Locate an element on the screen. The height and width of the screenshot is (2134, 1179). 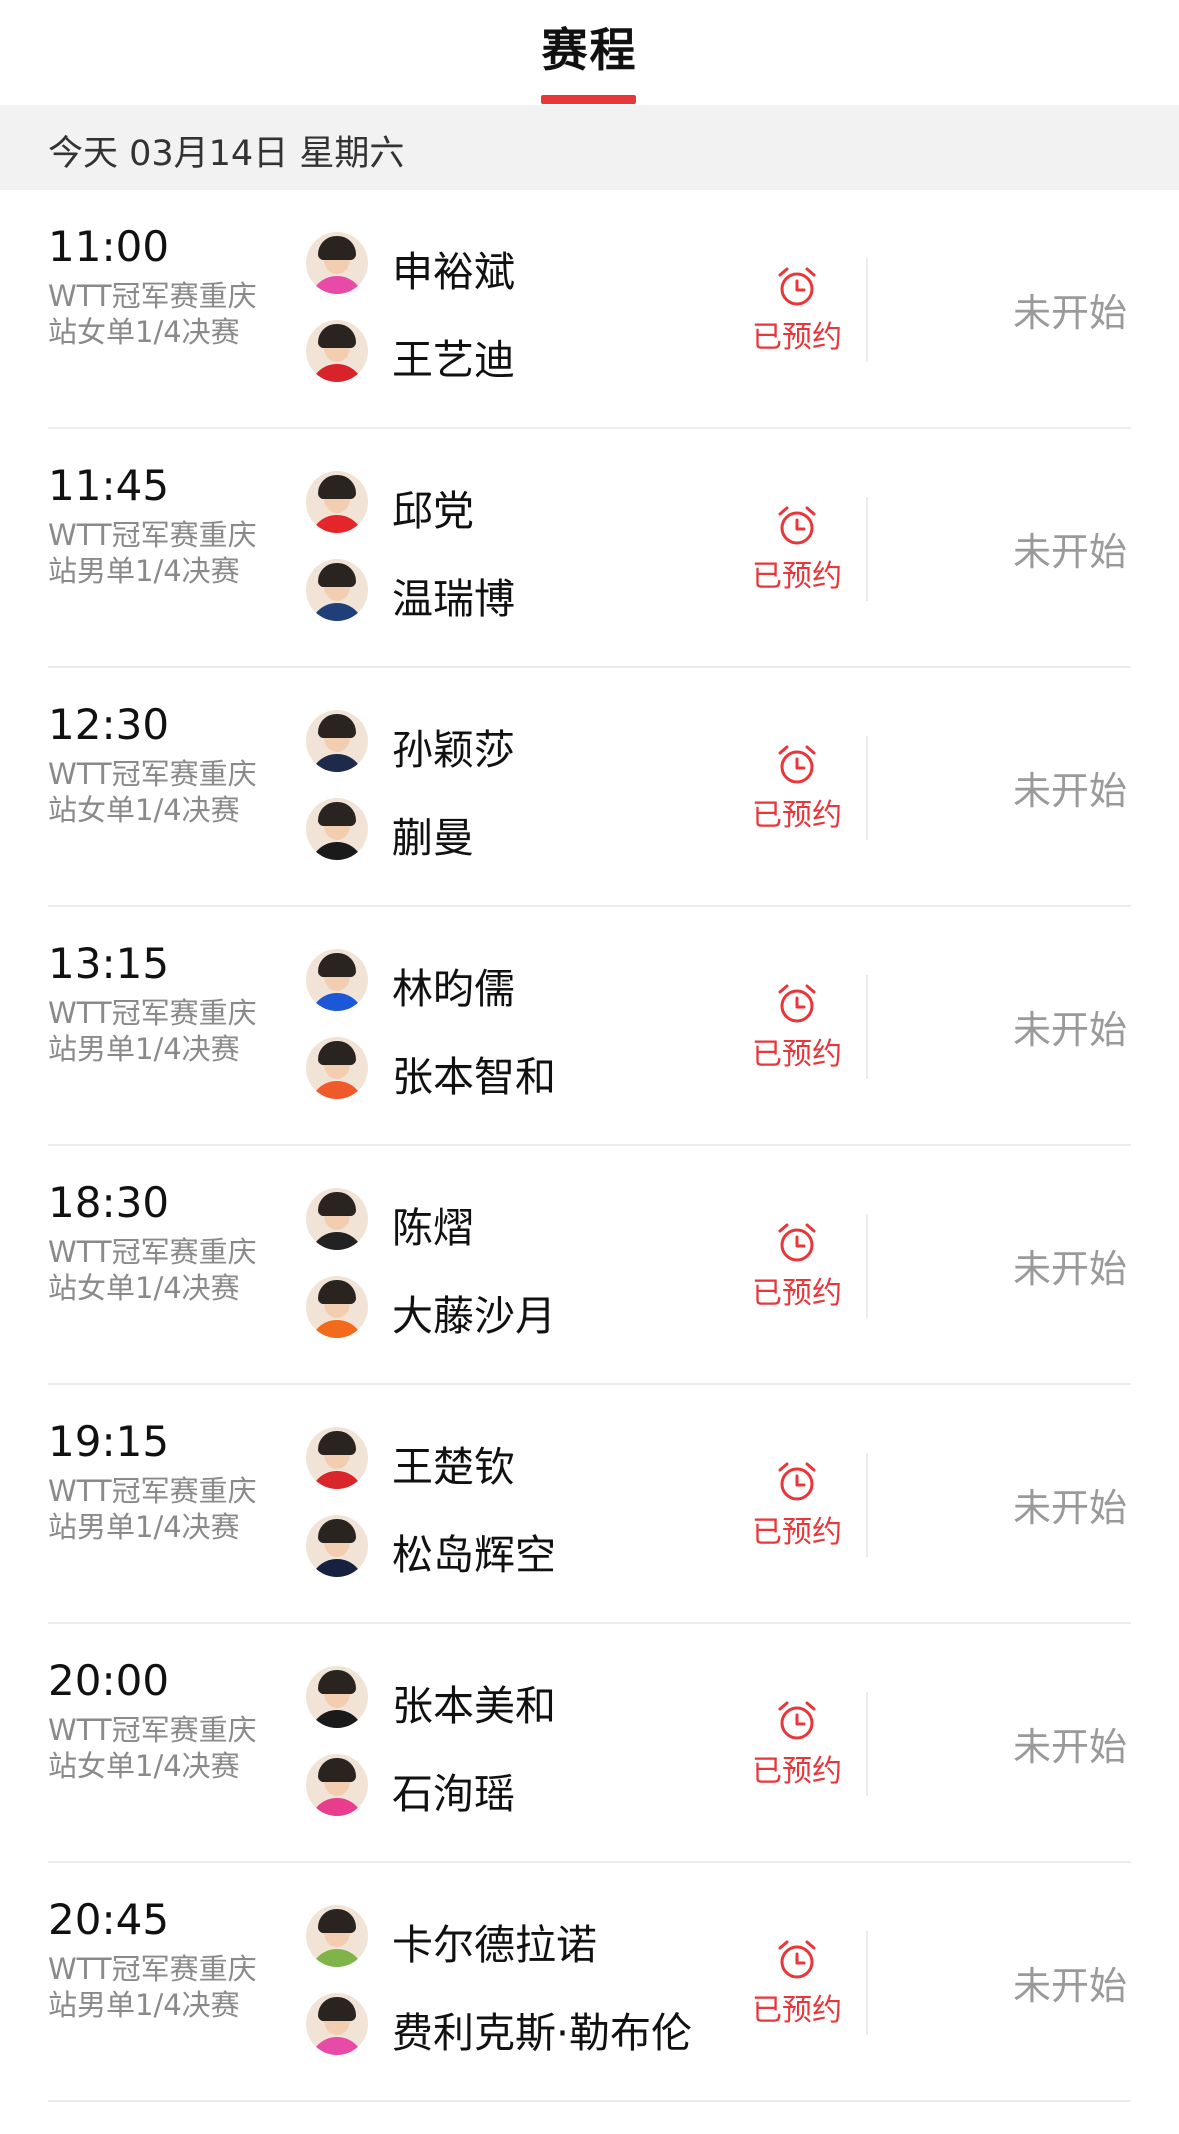
match-time: 20:45 is located at coordinates (109, 1919).